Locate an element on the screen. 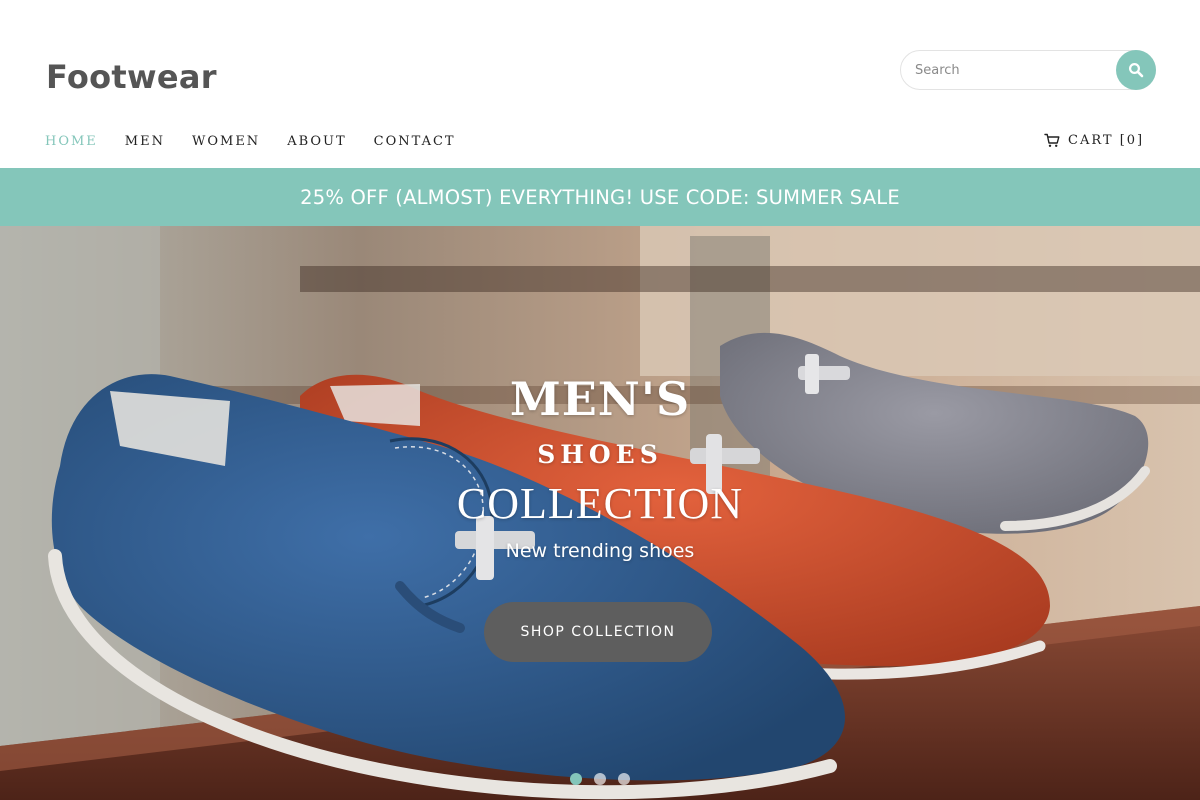  nav-about: ABOUT is located at coordinates (316, 141).